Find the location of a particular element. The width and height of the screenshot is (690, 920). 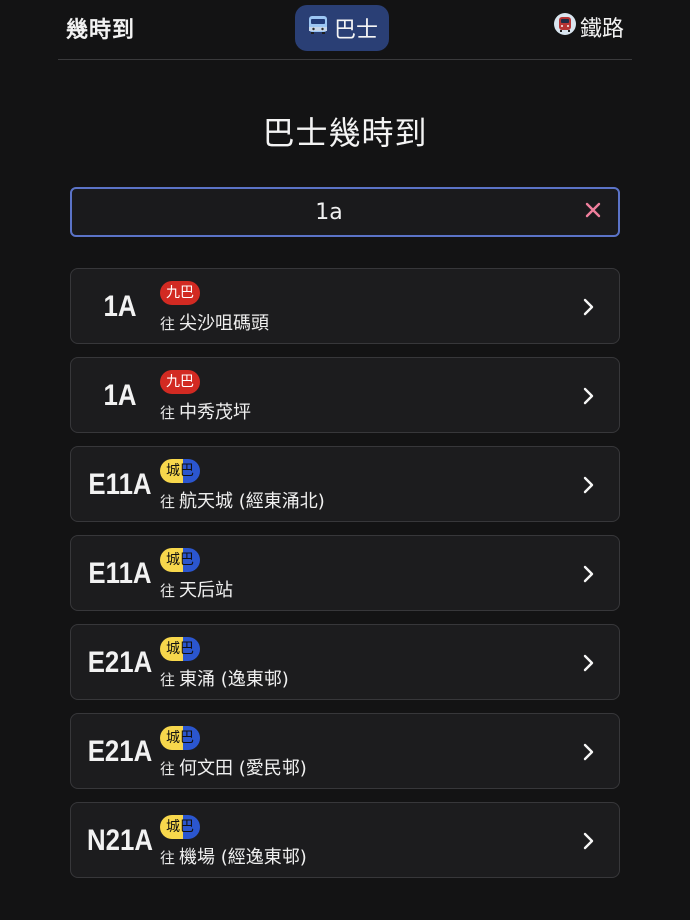

route-result-card: 1A 九巴 往 中秀茂坪 is located at coordinates (345, 395).